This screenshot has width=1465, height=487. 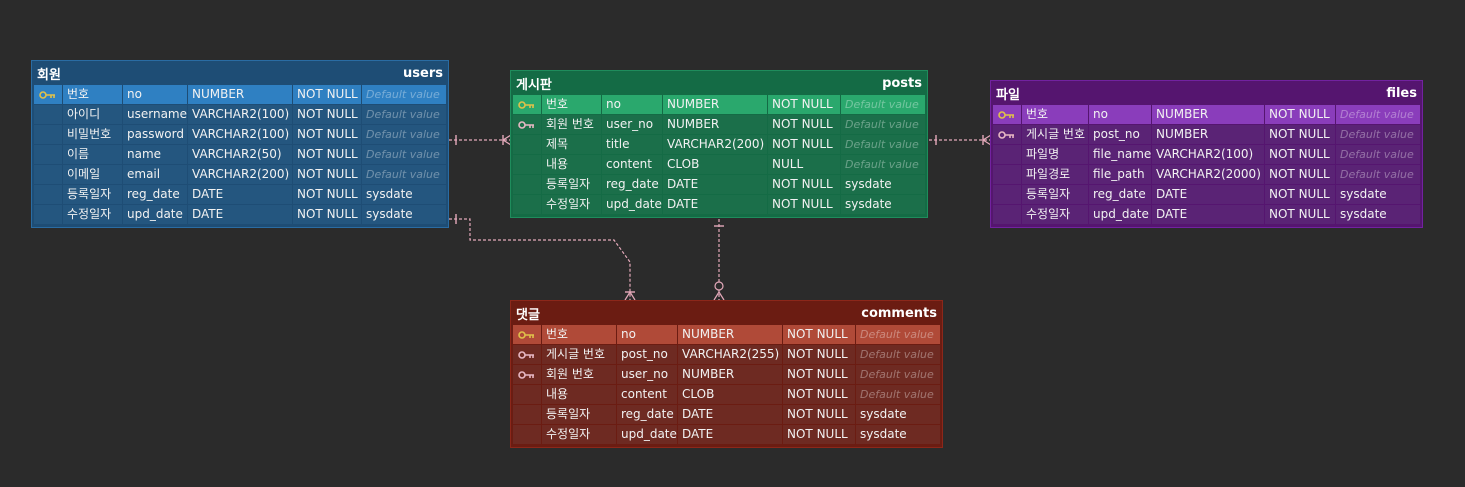 I want to click on column-physical-name: title, so click(x=632, y=144).